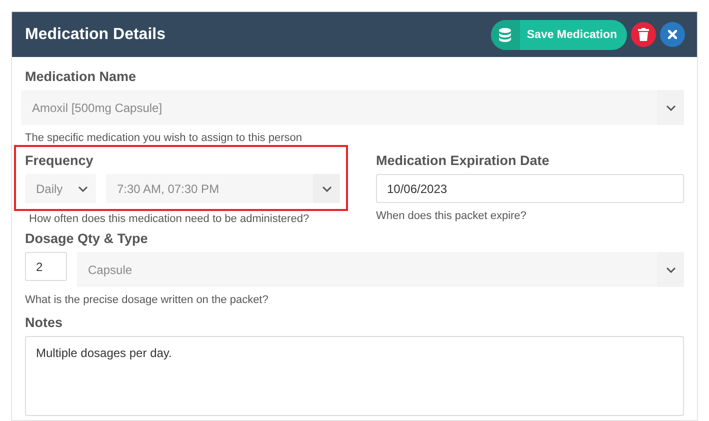 Image resolution: width=709 pixels, height=421 pixels. What do you see at coordinates (81, 76) in the screenshot?
I see `field-label: Medication Name` at bounding box center [81, 76].